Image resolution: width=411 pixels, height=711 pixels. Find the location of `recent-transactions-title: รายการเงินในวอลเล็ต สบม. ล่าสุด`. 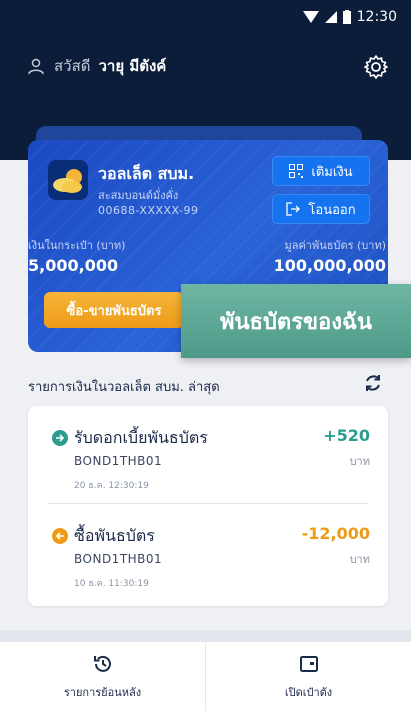

recent-transactions-title: รายการเงินในวอลเล็ต สบม. ล่าสุด is located at coordinates (124, 387).